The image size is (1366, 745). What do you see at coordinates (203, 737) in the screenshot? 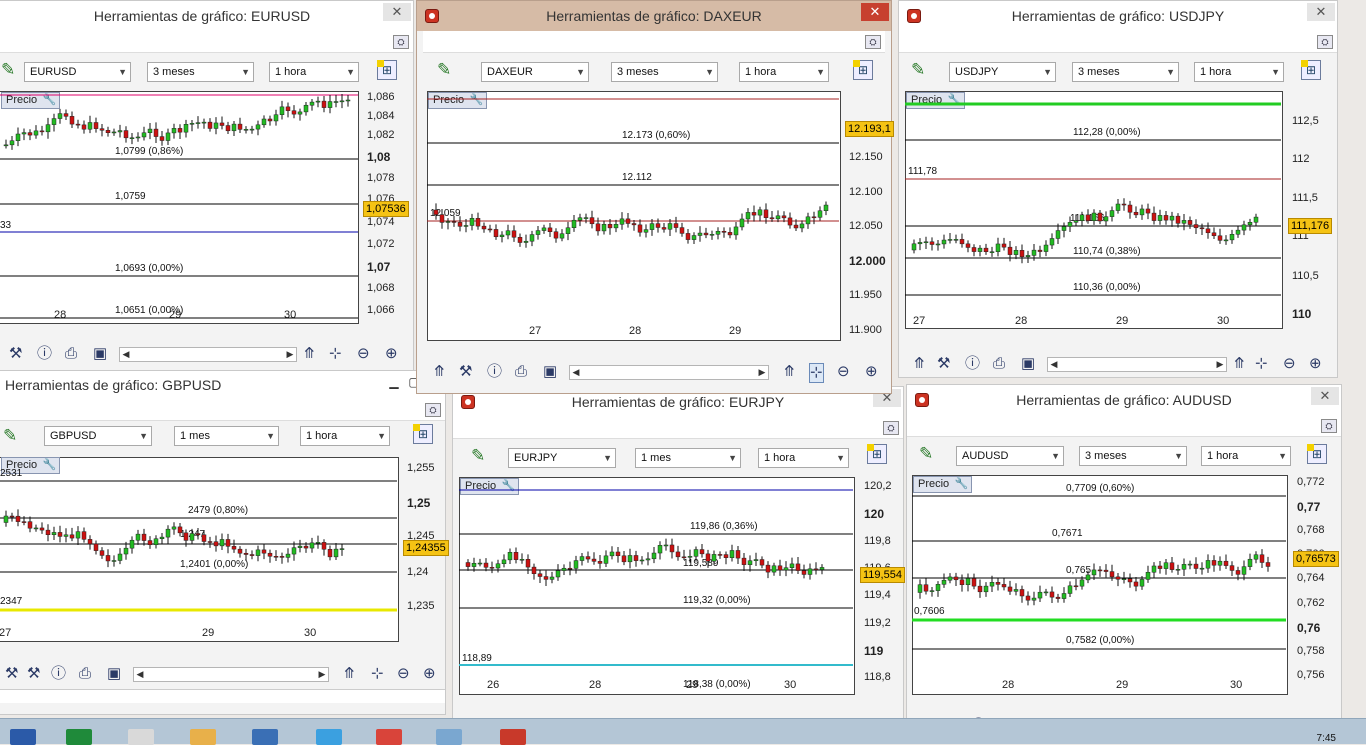
I see `folder-icon` at bounding box center [203, 737].